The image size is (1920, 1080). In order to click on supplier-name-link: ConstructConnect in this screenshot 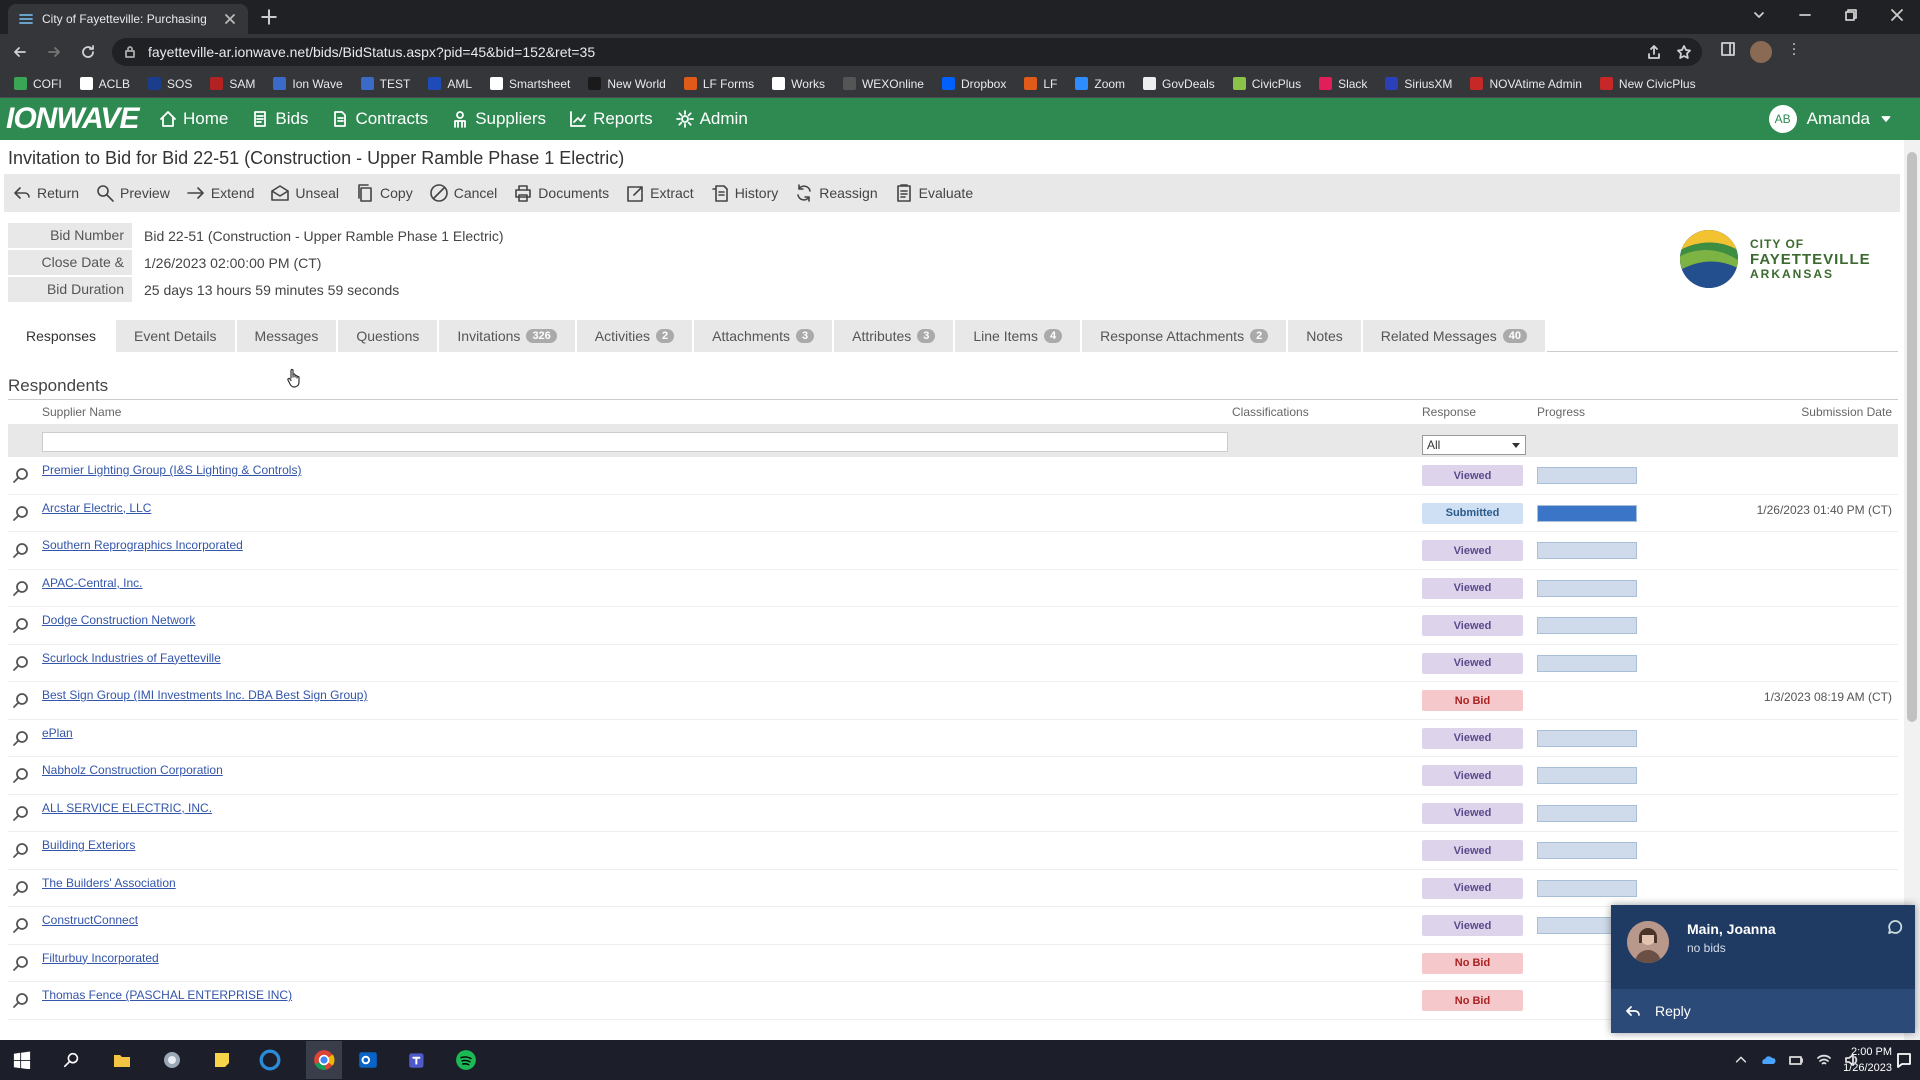, I will do `click(90, 920)`.